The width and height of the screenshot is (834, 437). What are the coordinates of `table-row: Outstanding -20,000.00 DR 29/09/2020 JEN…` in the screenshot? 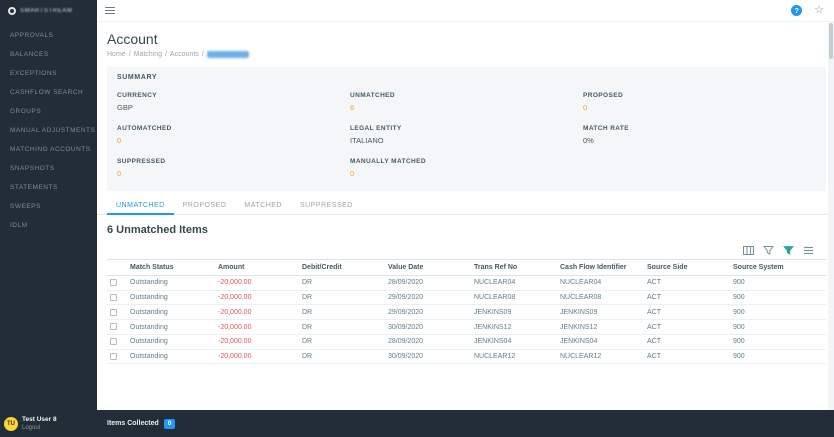 It's located at (466, 312).